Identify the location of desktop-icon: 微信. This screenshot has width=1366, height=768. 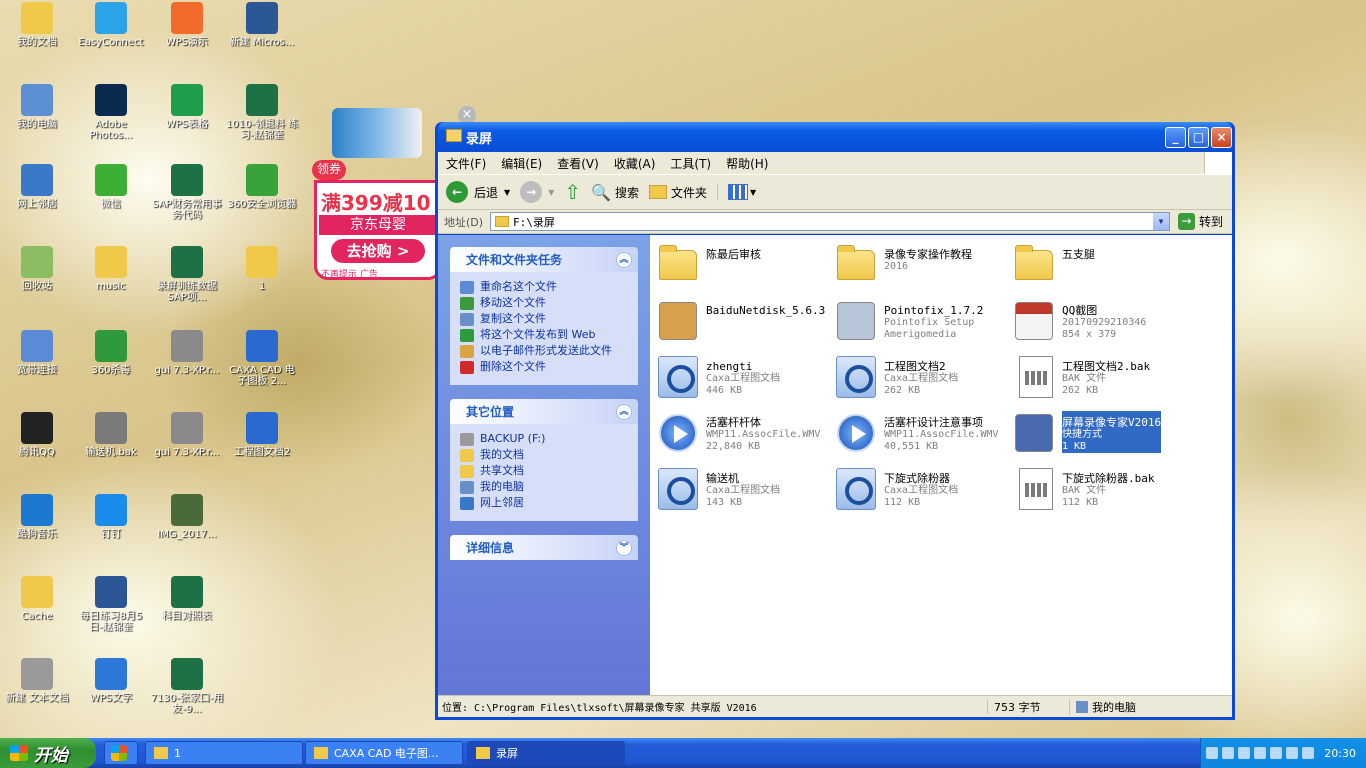
(111, 187).